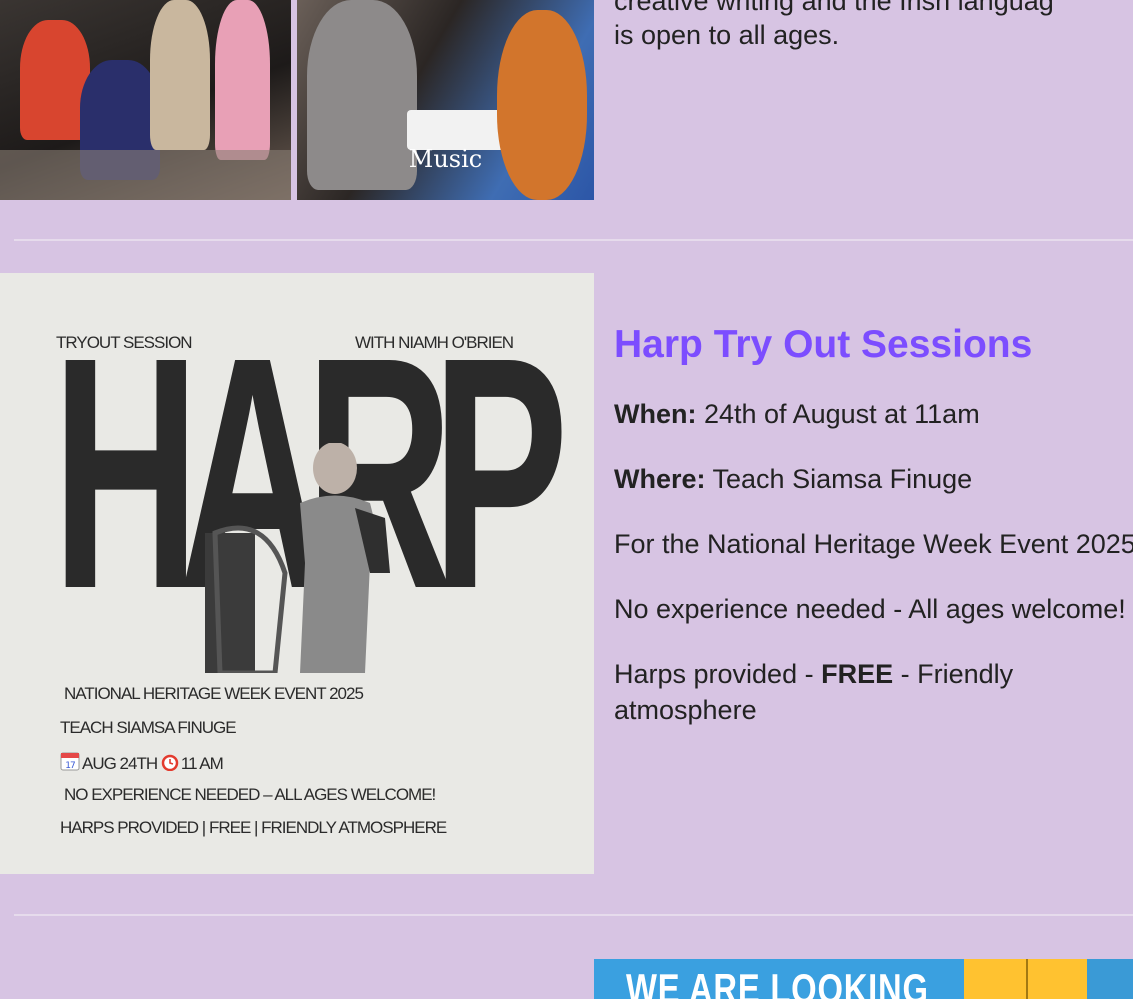 This screenshot has height=999, width=1133. Describe the element at coordinates (573, 240) in the screenshot. I see `section-divider` at that location.